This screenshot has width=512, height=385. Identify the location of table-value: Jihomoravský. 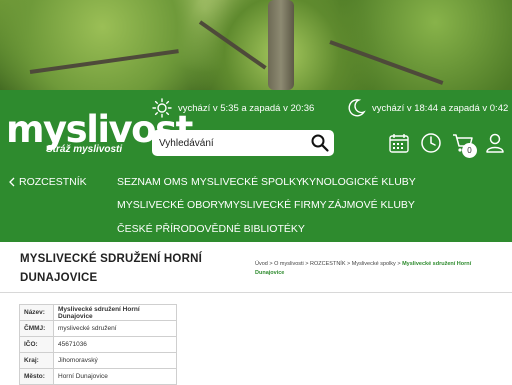
(115, 360).